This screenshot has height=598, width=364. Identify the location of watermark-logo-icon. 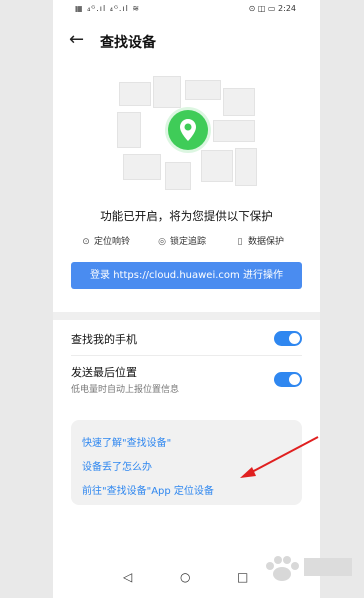
(309, 568).